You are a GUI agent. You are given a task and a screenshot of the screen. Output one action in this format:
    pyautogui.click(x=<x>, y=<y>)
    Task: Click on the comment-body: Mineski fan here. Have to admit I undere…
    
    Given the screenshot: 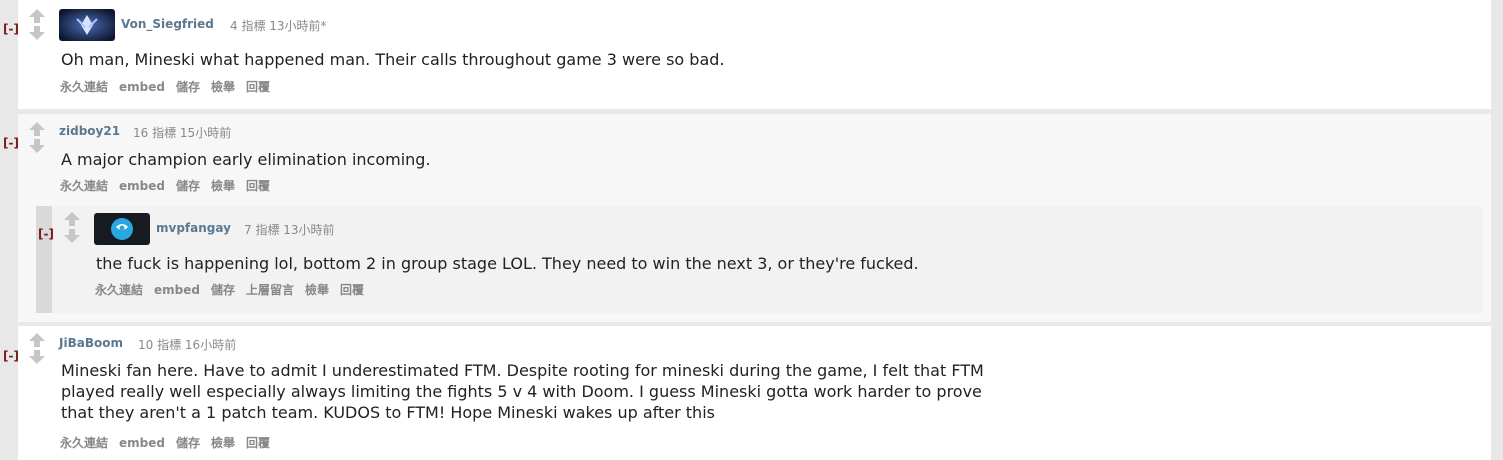 What is the action you would take?
    pyautogui.click(x=531, y=391)
    